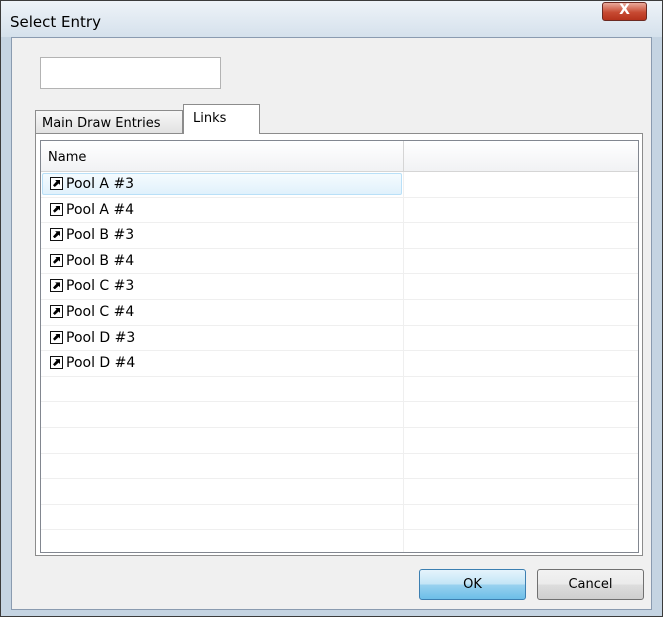 The image size is (665, 621). What do you see at coordinates (339, 156) in the screenshot?
I see `list-header: Name` at bounding box center [339, 156].